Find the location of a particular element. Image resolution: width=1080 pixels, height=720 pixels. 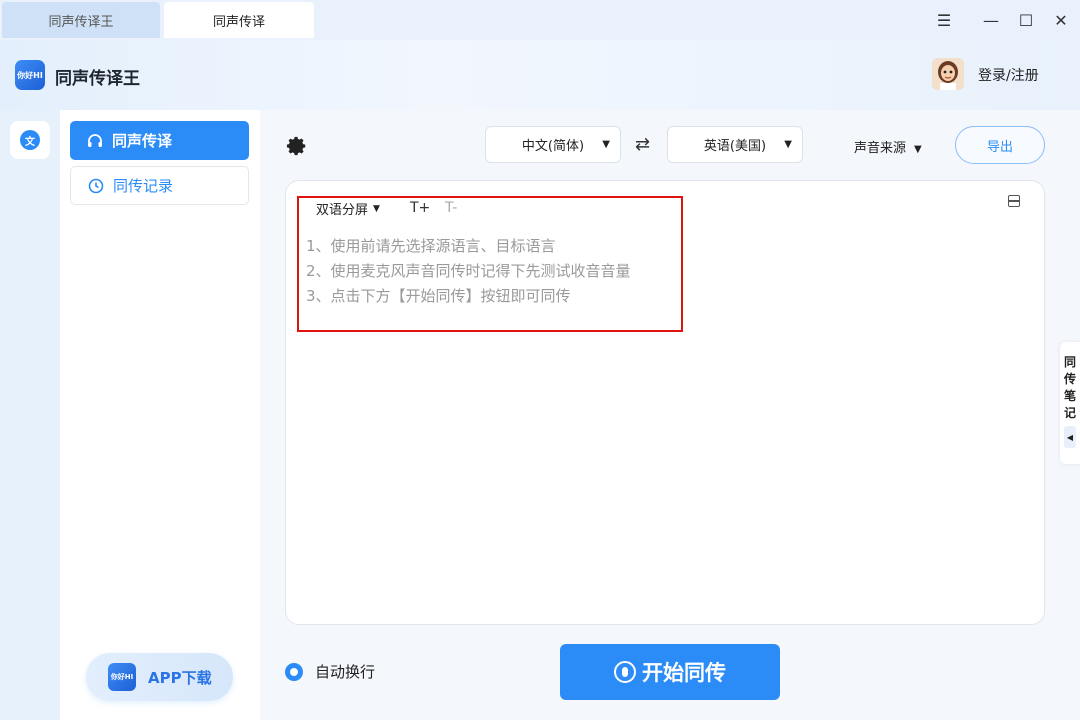

sidebar-item-label: 同传记录 is located at coordinates (143, 186).